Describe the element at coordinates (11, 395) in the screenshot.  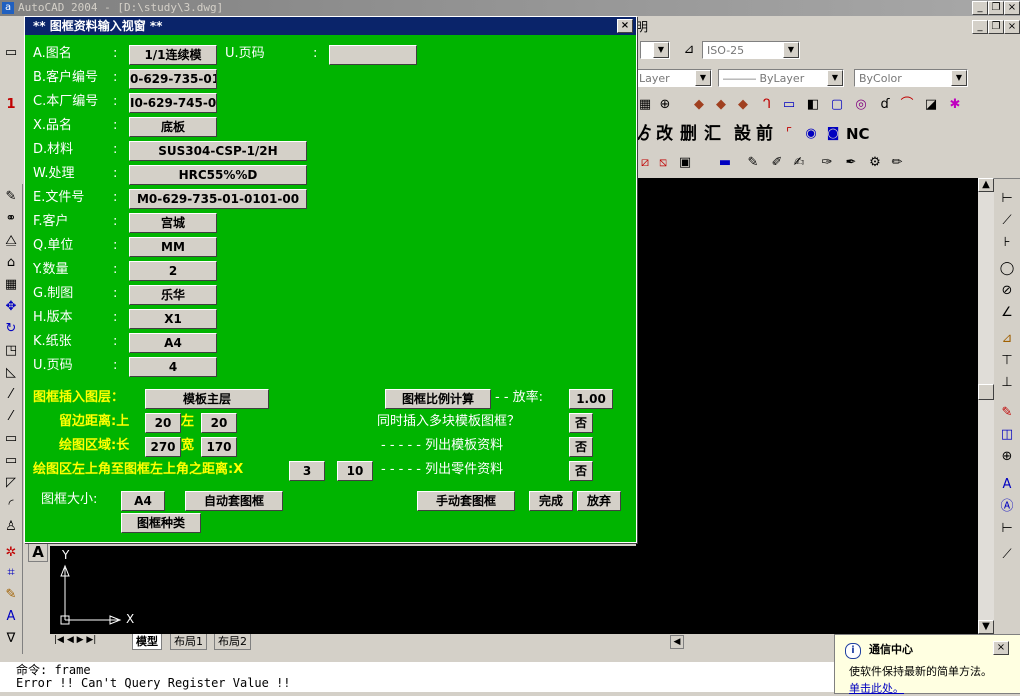
I see `trim-icon: ⁄` at that location.